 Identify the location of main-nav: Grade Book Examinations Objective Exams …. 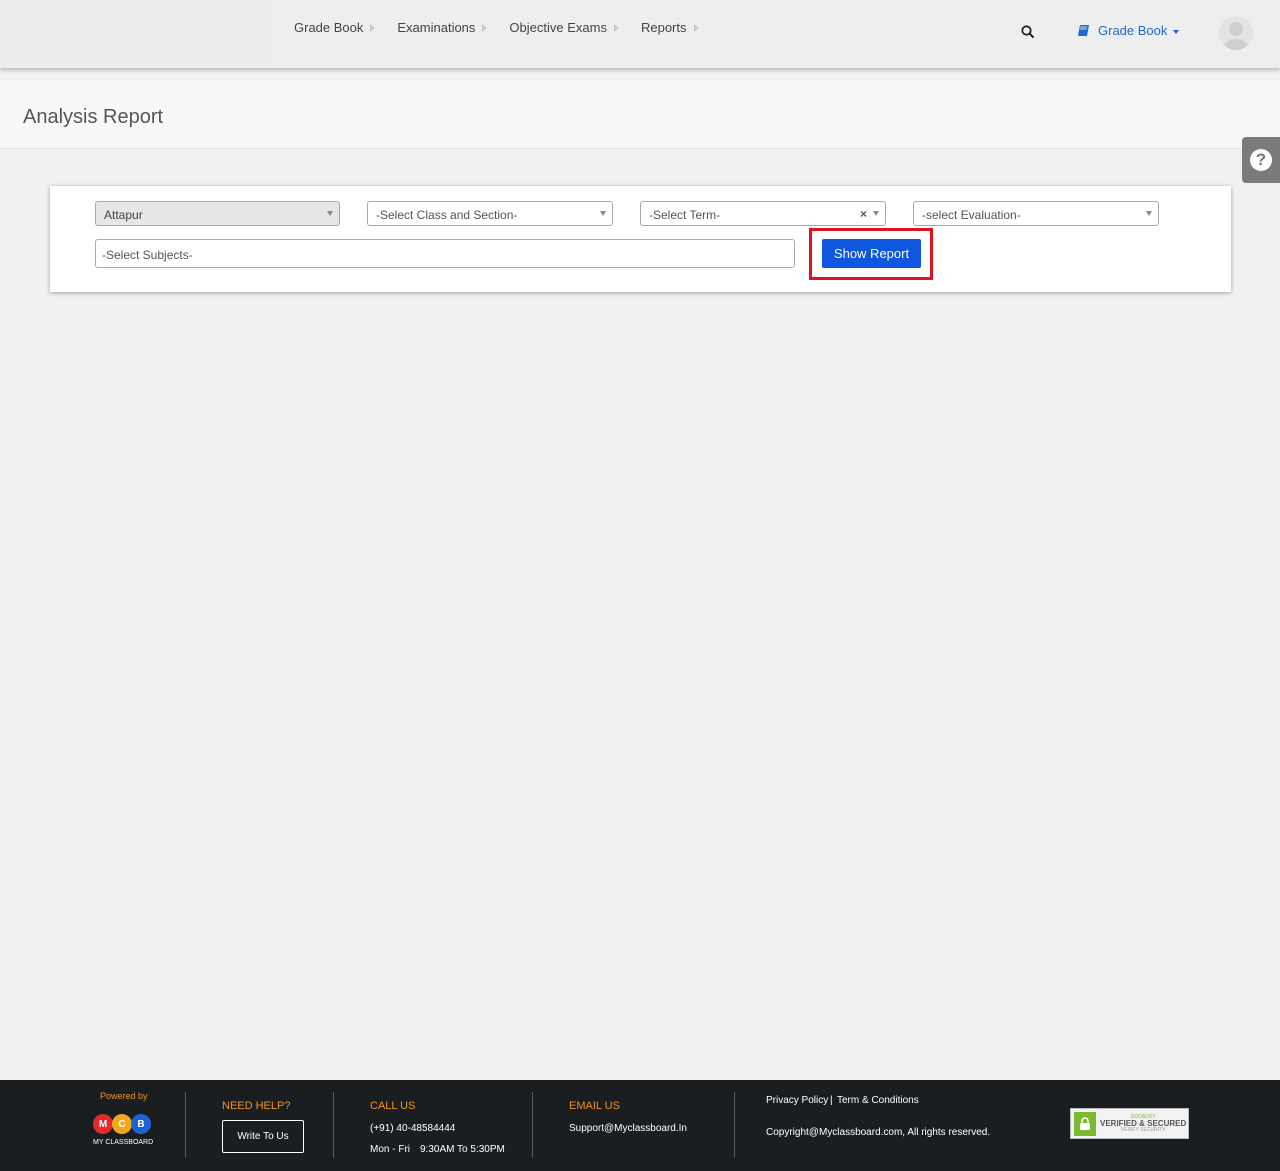
(507, 27).